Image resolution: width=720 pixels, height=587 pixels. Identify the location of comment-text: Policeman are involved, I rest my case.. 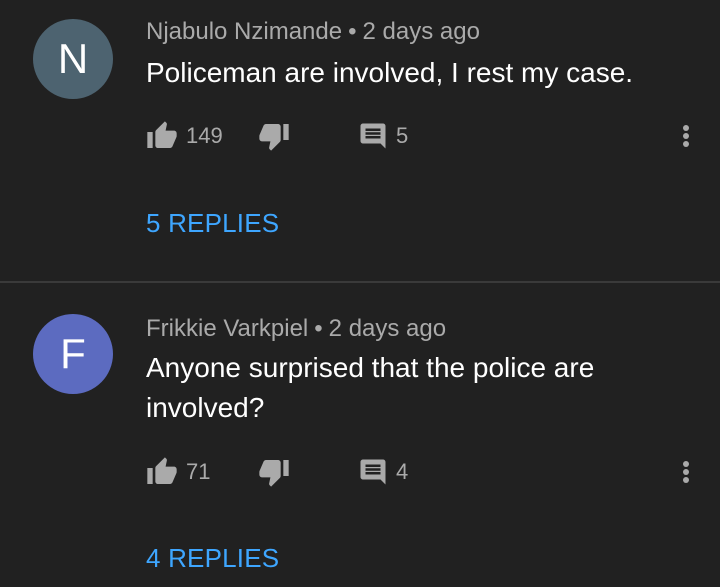
(390, 72).